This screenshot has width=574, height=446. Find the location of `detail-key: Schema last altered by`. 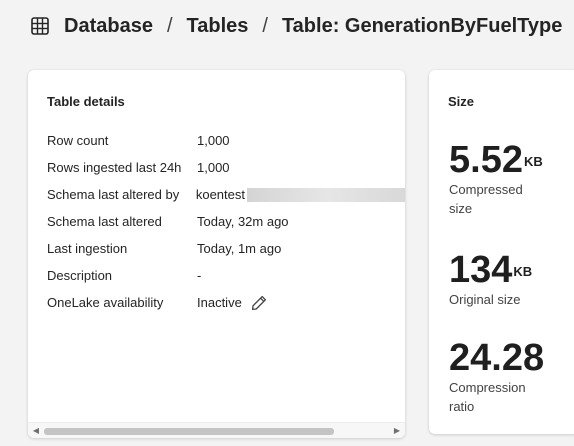

detail-key: Schema last altered by is located at coordinates (113, 194).